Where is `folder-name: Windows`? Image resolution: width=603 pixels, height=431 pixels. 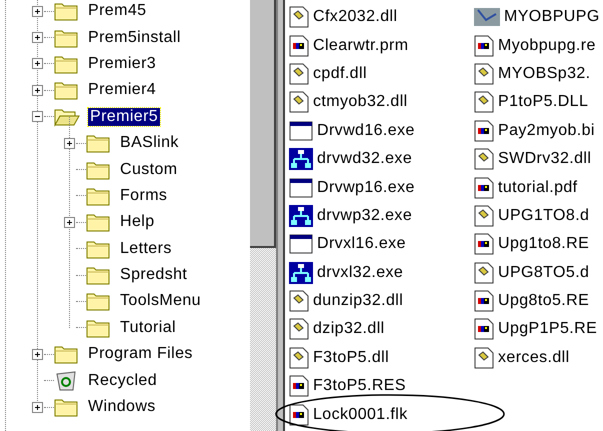
folder-name: Windows is located at coordinates (122, 407).